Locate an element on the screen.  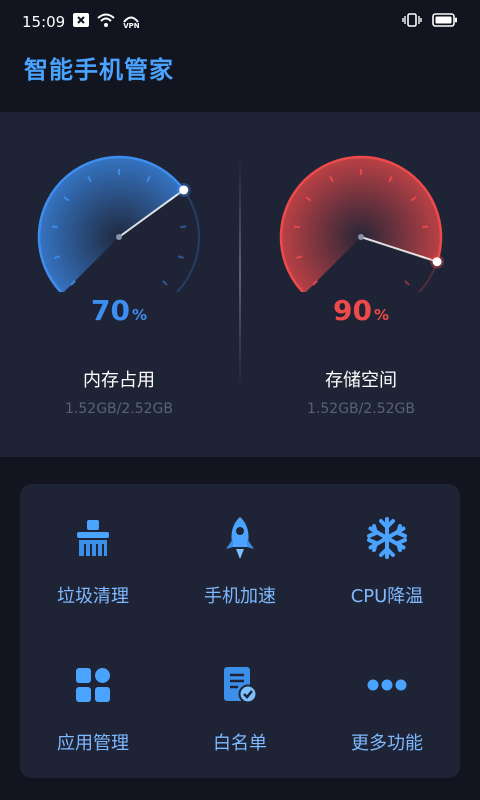
tool-app-manage: 应用管理 is located at coordinates (93, 704).